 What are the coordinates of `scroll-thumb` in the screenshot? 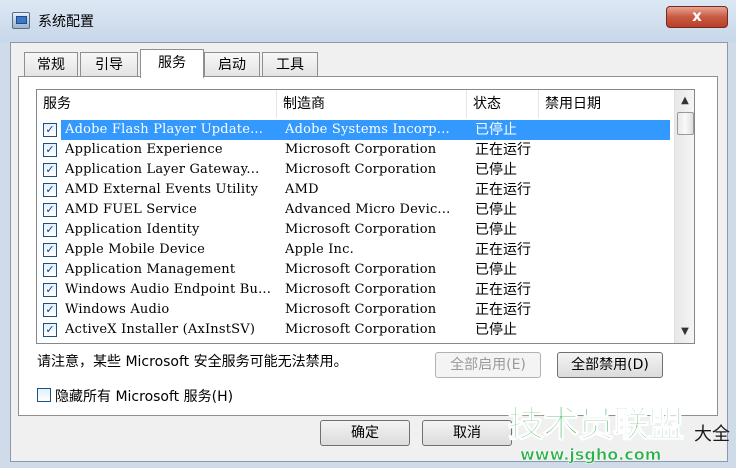 It's located at (685, 123).